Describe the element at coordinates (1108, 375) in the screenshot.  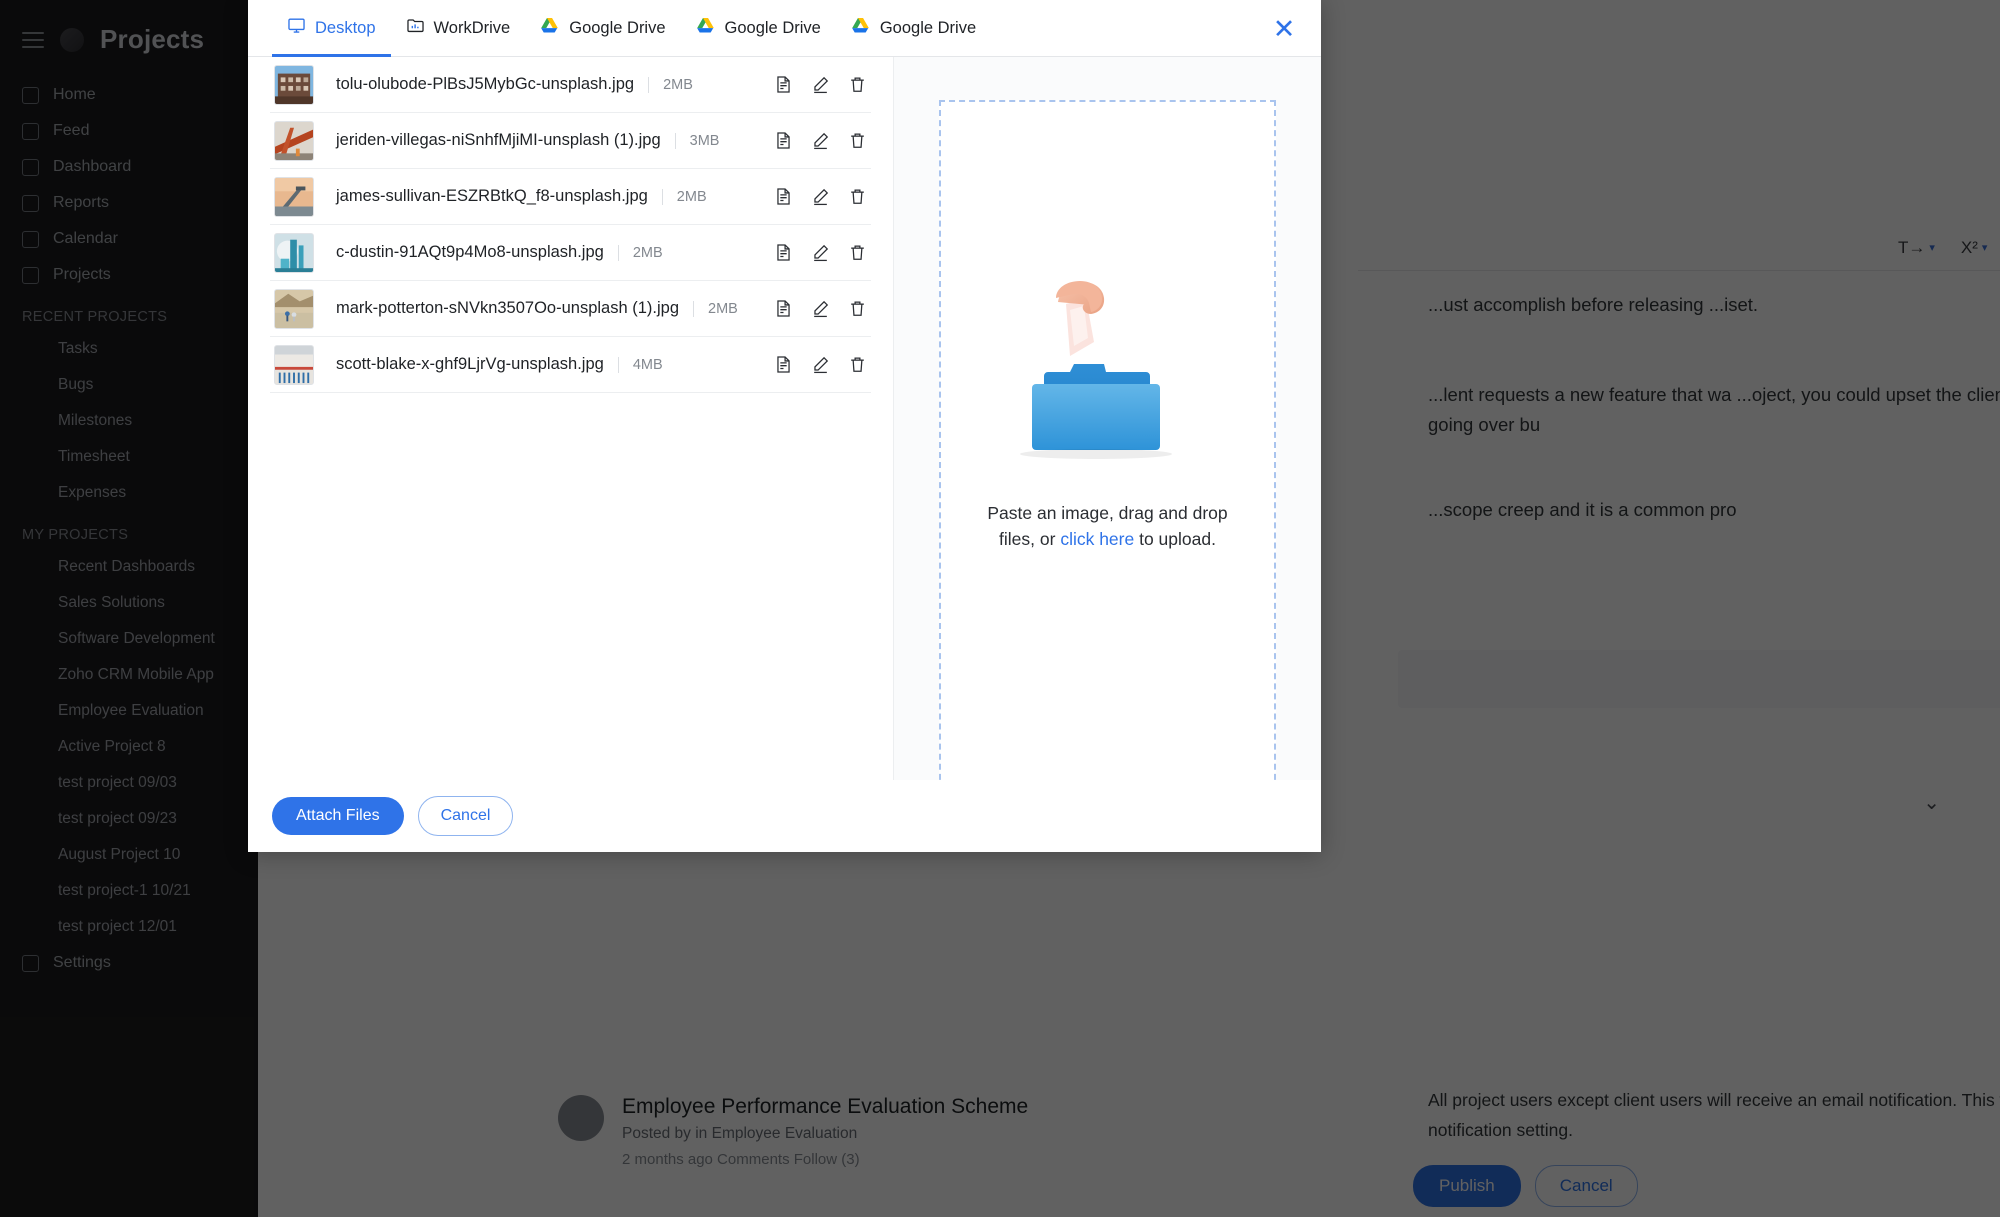
I see `hand-dropping-file-into-folder-icon` at that location.